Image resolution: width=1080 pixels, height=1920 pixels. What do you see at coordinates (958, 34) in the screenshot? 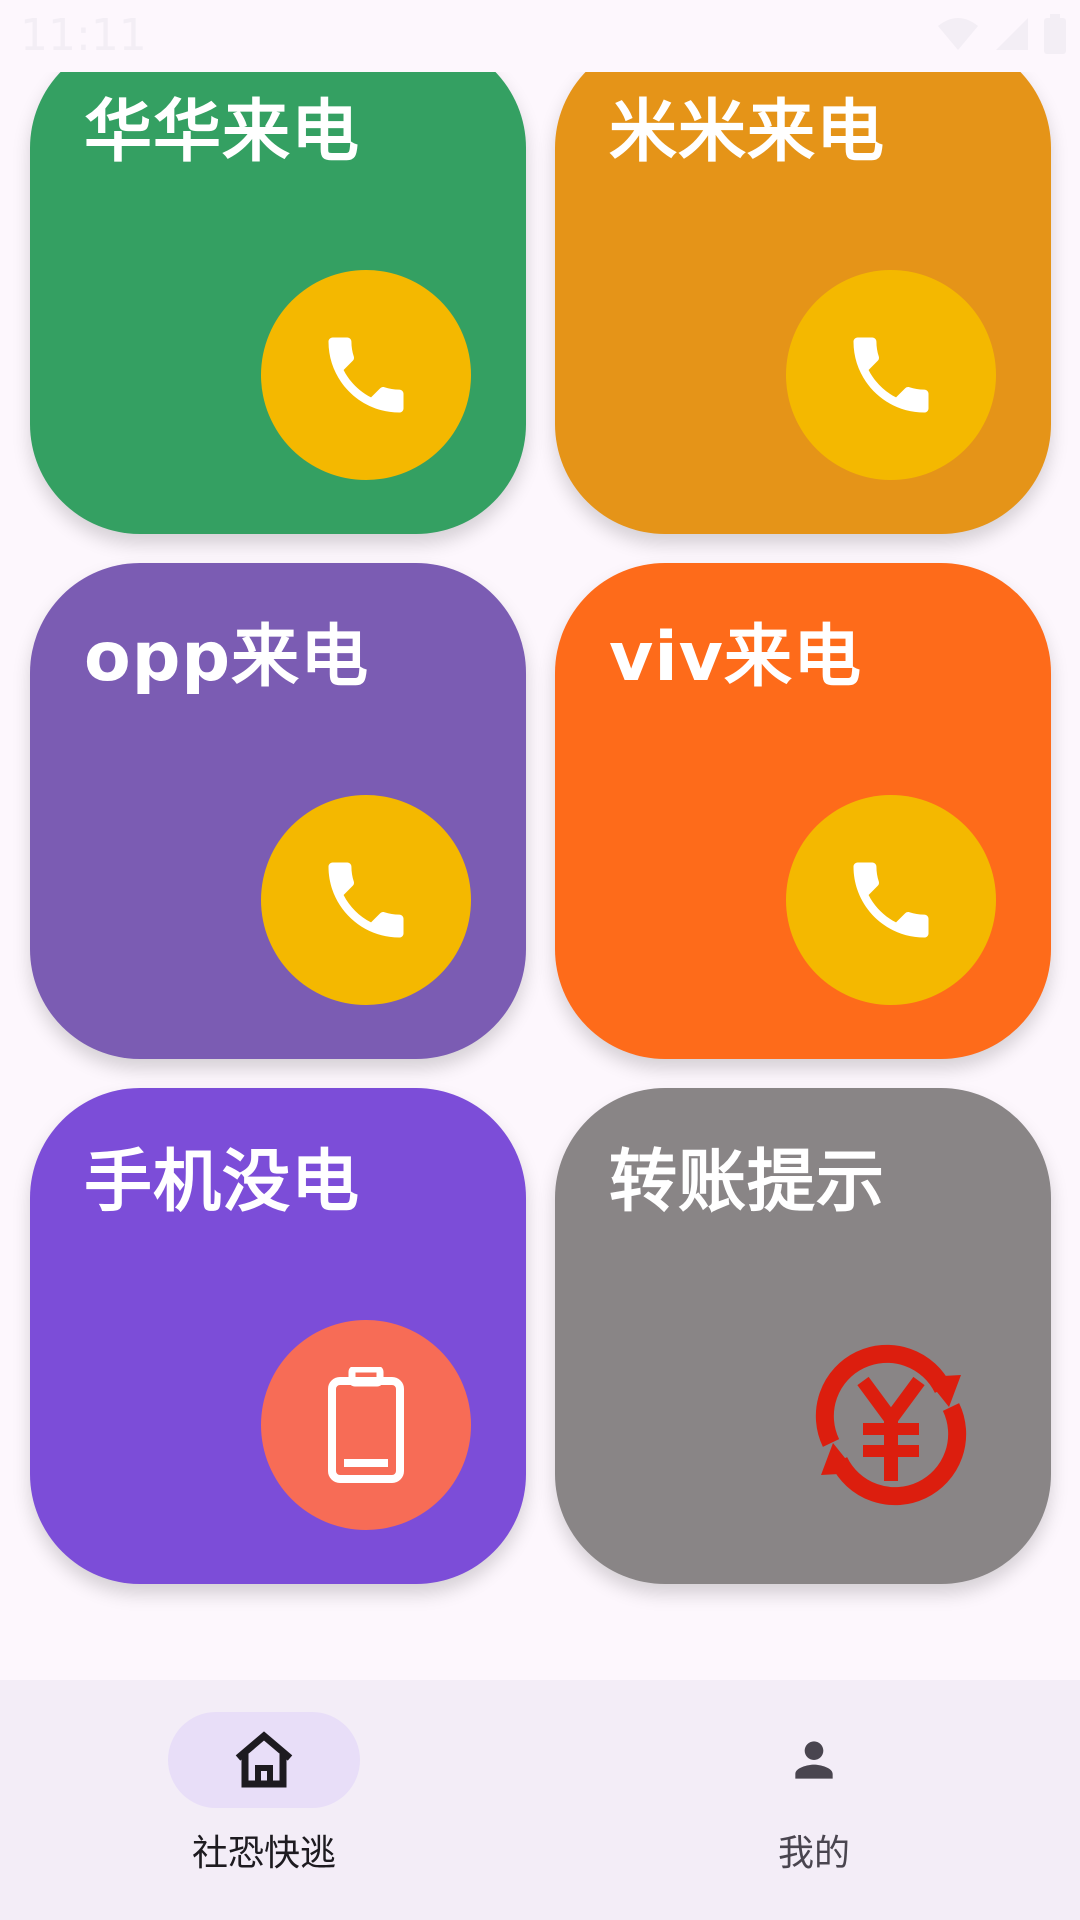
I see `wifi-icon` at bounding box center [958, 34].